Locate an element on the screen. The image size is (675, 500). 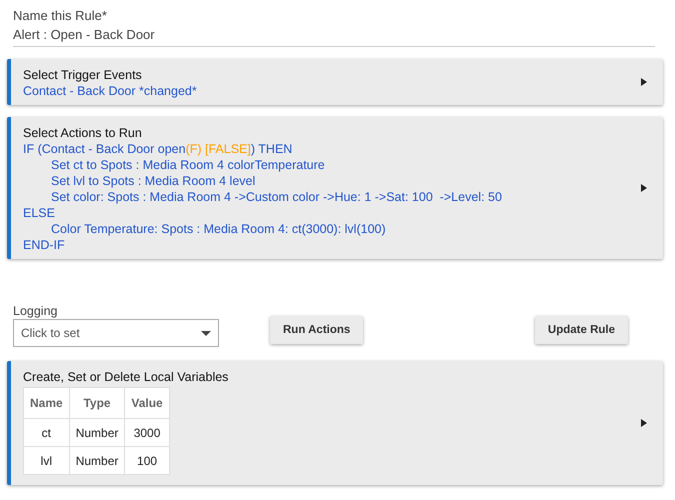
card-title: Select Trigger Events is located at coordinates (83, 75).